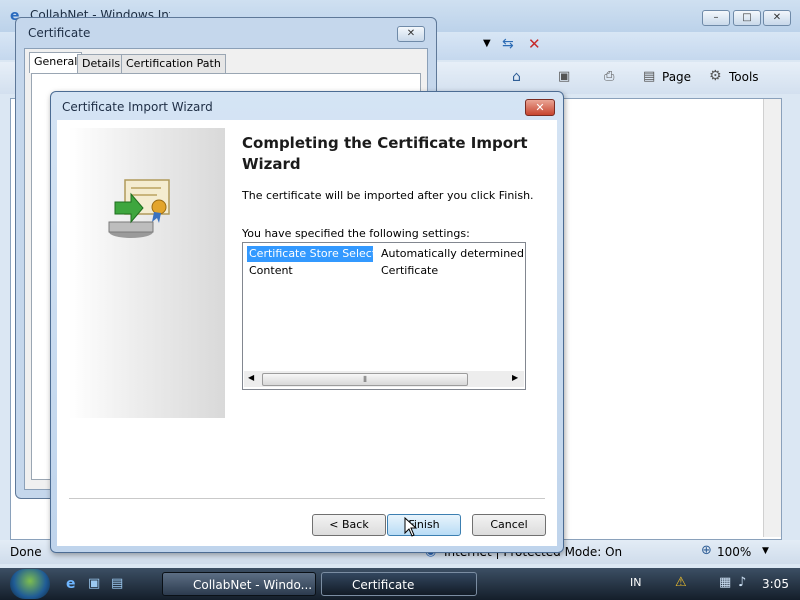 The image size is (800, 600). What do you see at coordinates (56, 62) in the screenshot?
I see `tab-general: General` at bounding box center [56, 62].